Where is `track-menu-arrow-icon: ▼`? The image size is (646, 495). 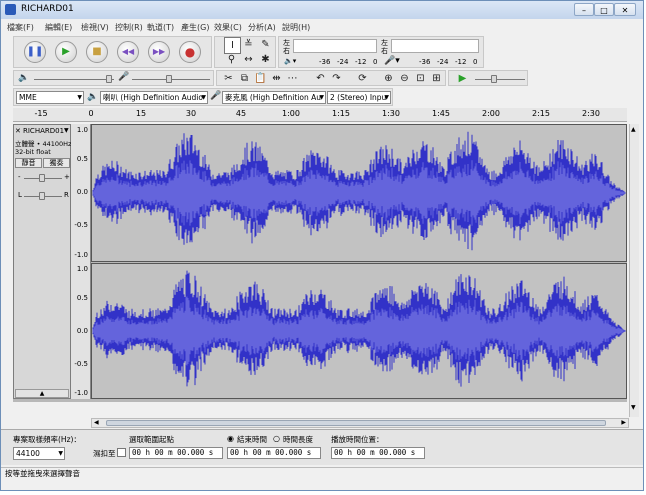 track-menu-arrow-icon: ▼ is located at coordinates (66, 130).